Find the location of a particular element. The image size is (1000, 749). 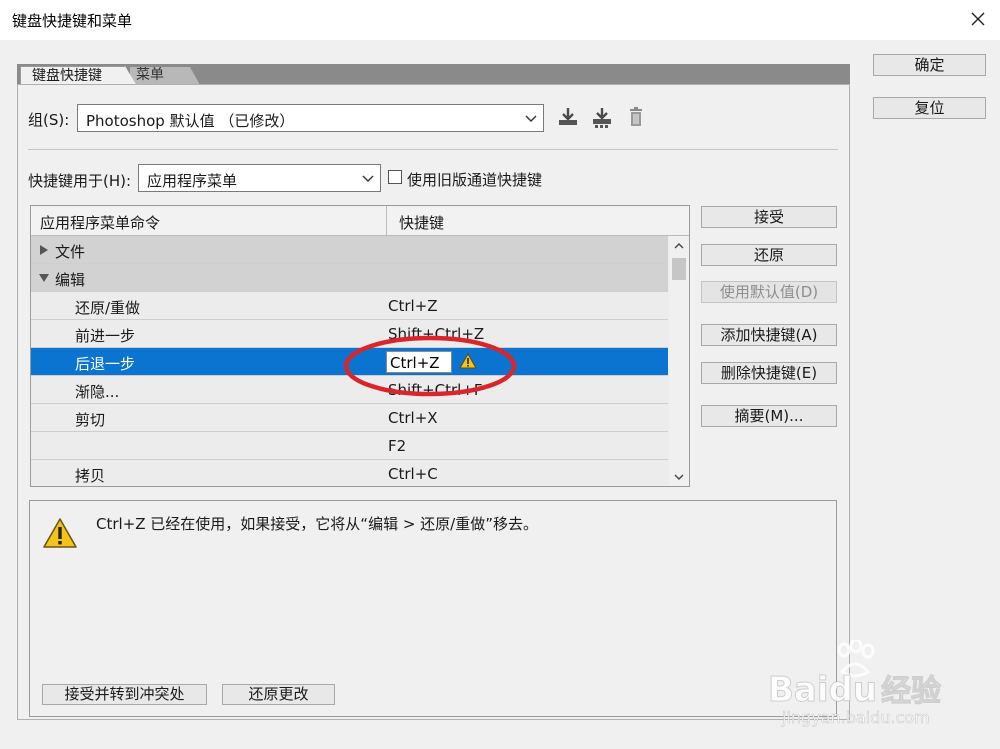

delete-set-button is located at coordinates (637, 118).